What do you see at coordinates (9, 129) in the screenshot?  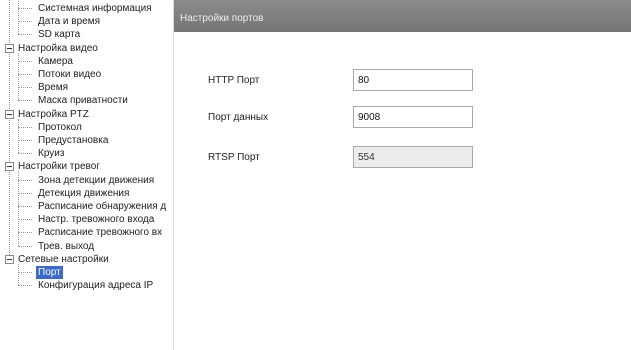 I see `tree-trunk-line` at bounding box center [9, 129].